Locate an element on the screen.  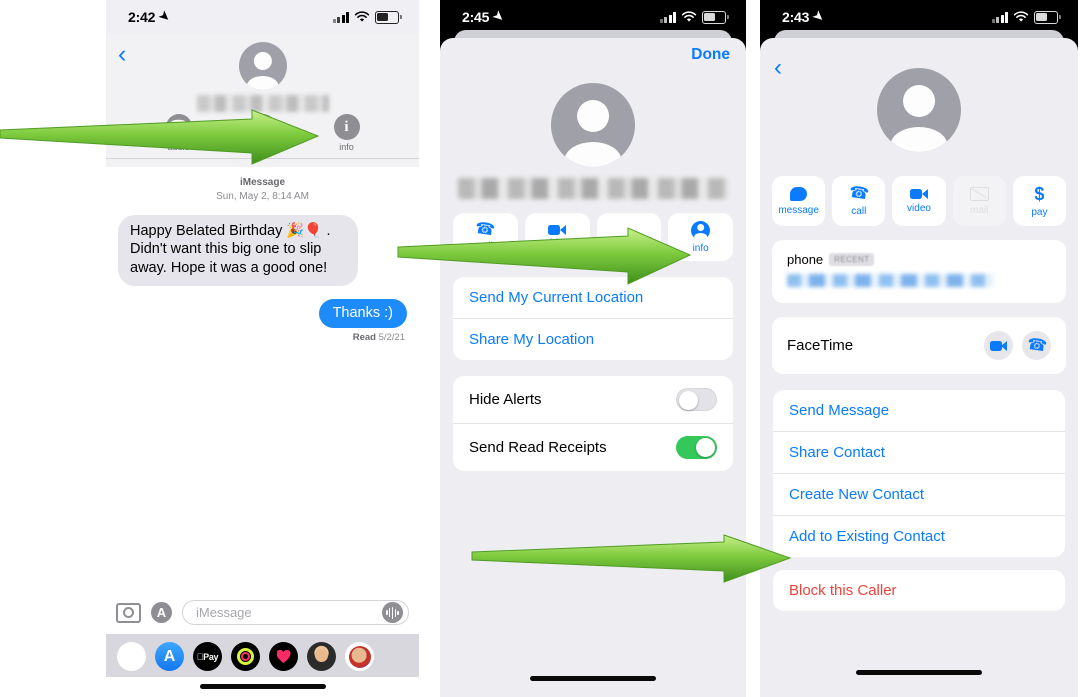
status-time-text: 2:42 is located at coordinates (142, 17).